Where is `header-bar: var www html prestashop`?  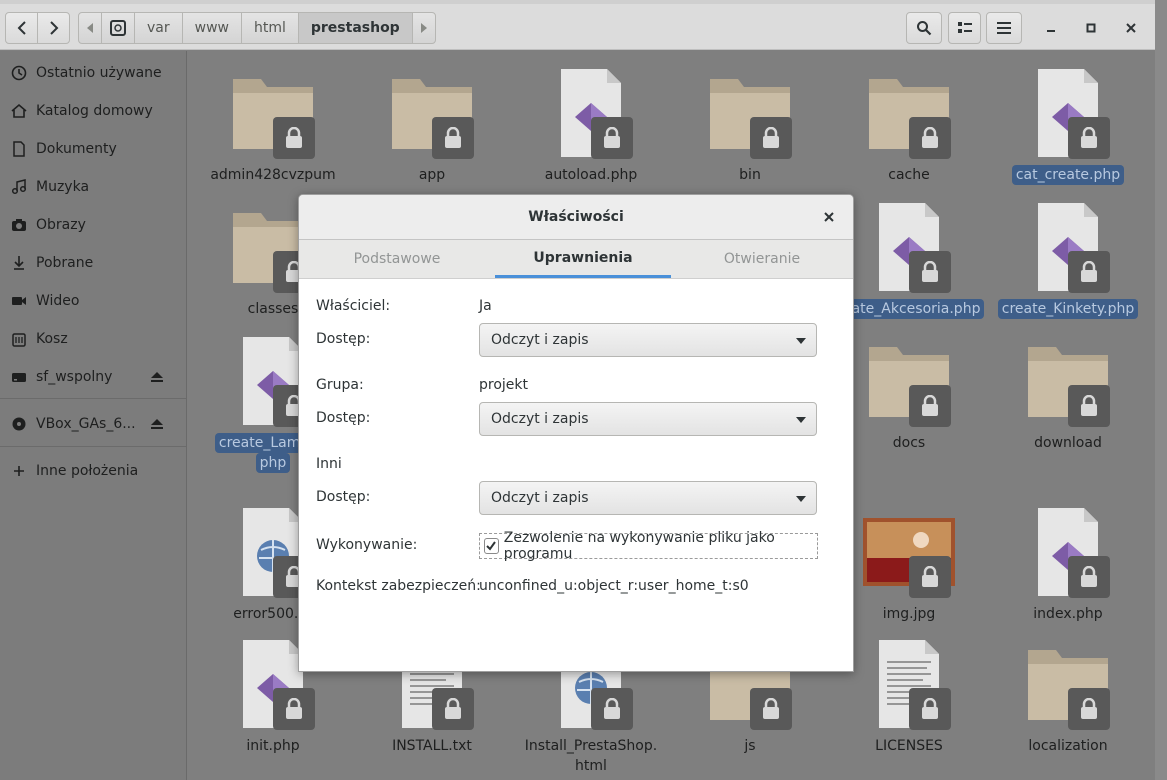
header-bar: var www html prestashop is located at coordinates (577, 27).